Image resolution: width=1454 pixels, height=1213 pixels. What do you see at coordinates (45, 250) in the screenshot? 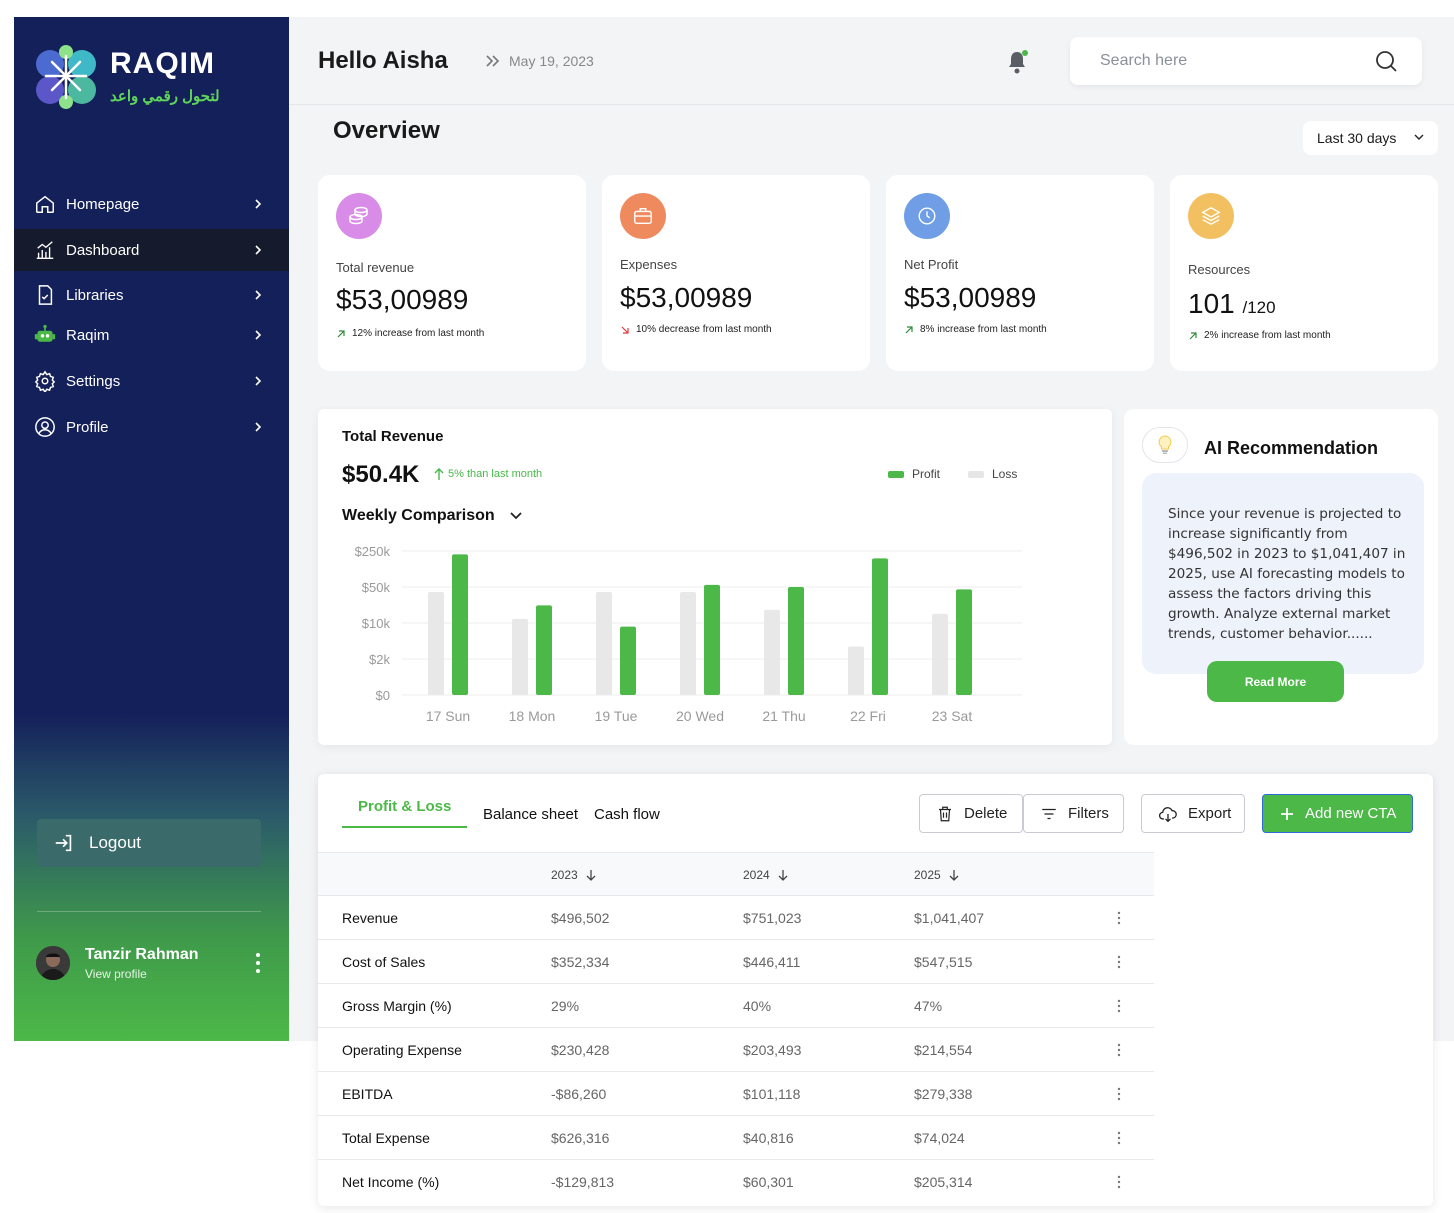
I see `chart-icon` at bounding box center [45, 250].